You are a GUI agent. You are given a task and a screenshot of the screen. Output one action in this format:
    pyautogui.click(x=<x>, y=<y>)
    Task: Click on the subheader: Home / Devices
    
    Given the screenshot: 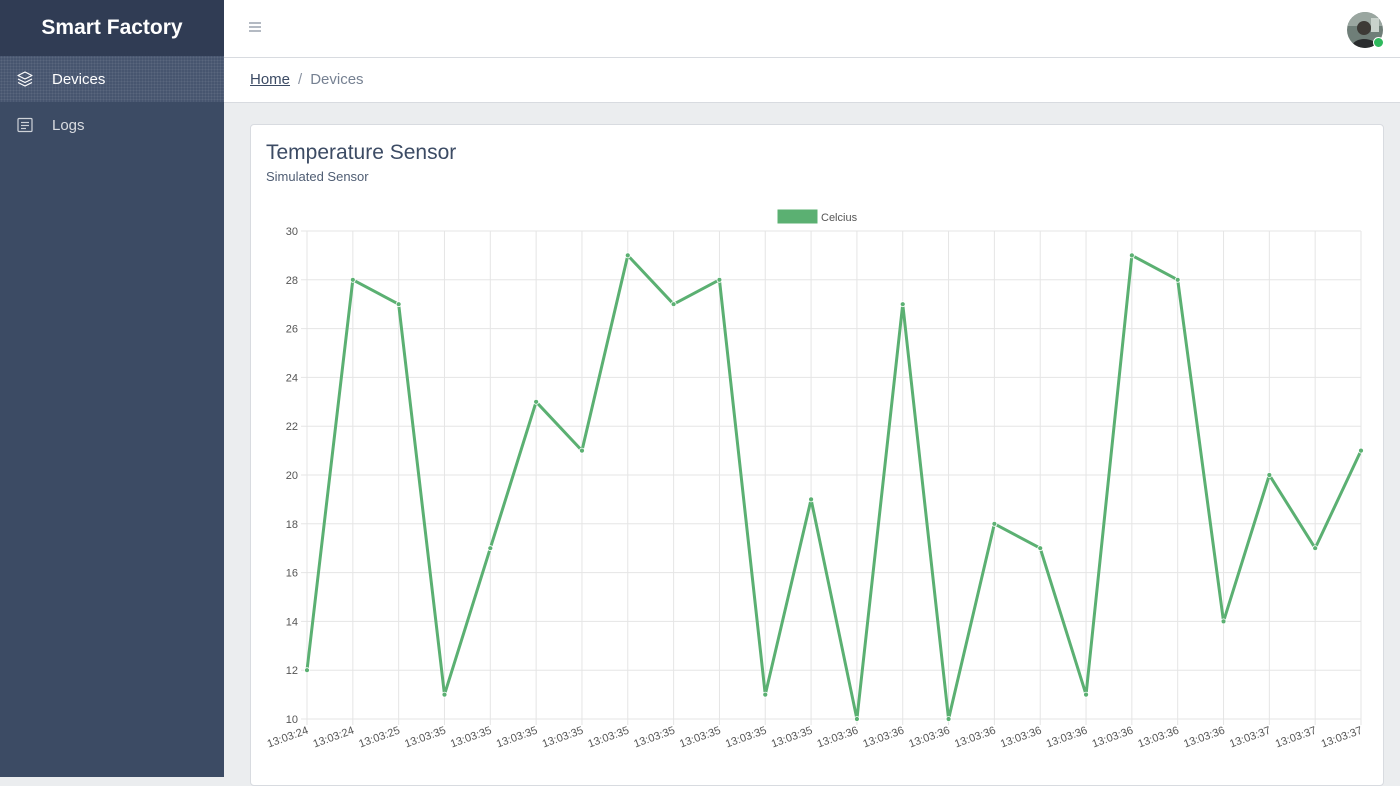 What is the action you would take?
    pyautogui.click(x=812, y=80)
    